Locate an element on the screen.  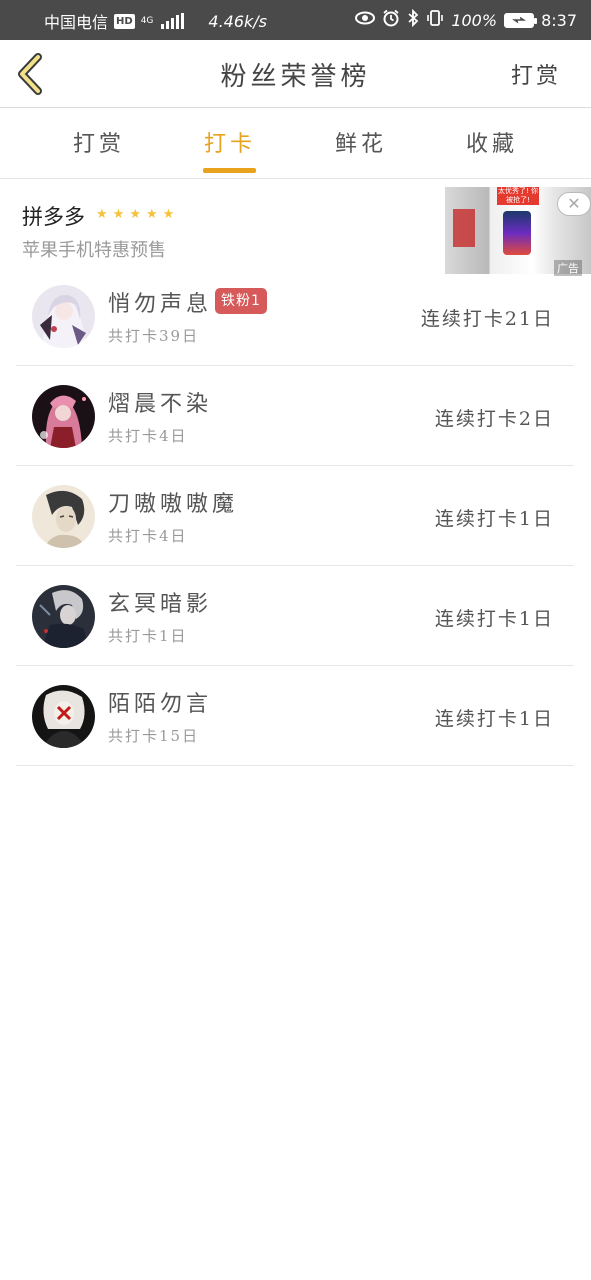
hd-icon: HD is located at coordinates (124, 21).